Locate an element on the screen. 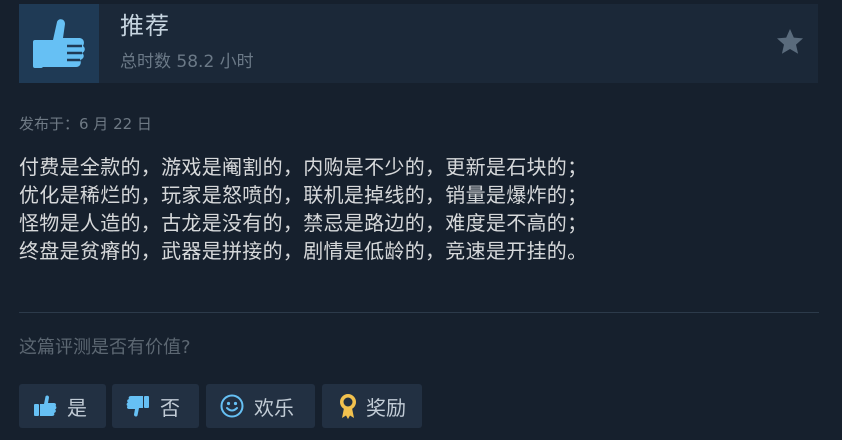  thumbs-down-icon is located at coordinates (138, 406).